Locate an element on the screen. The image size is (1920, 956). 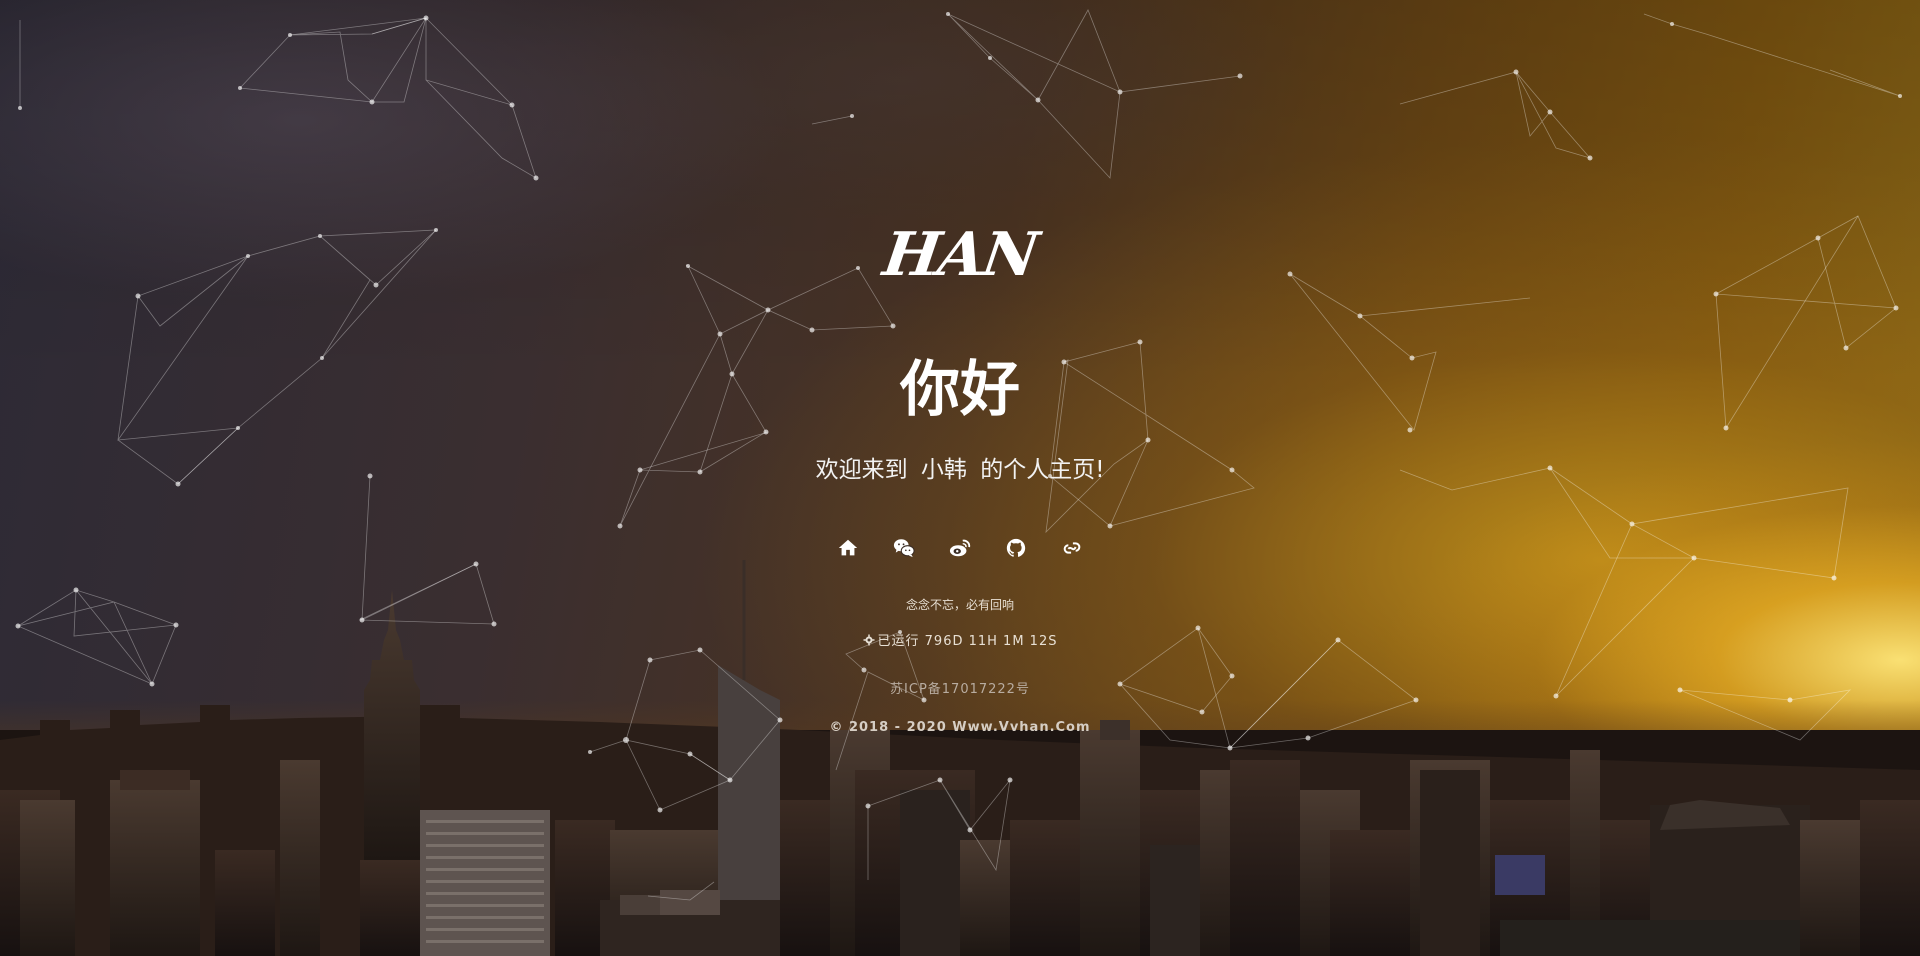
wechat-icon is located at coordinates (904, 548).